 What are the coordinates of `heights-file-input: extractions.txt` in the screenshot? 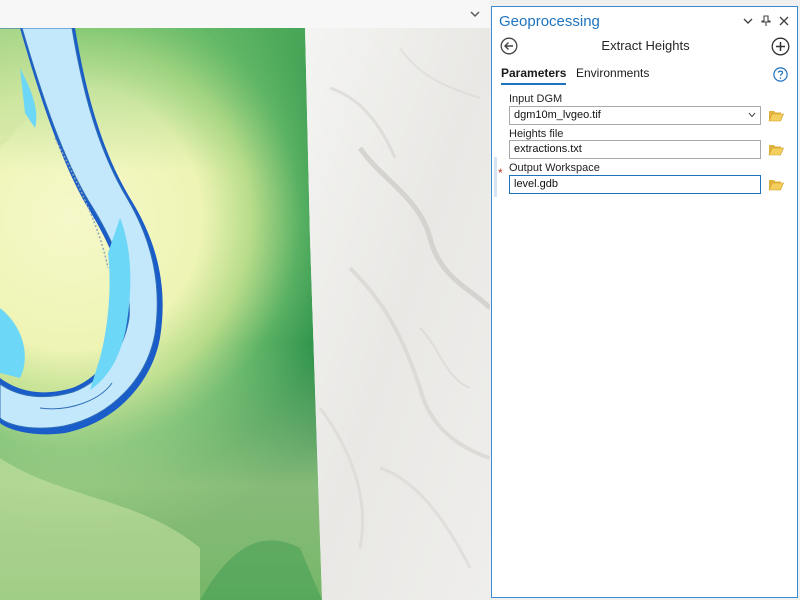 It's located at (635, 149).